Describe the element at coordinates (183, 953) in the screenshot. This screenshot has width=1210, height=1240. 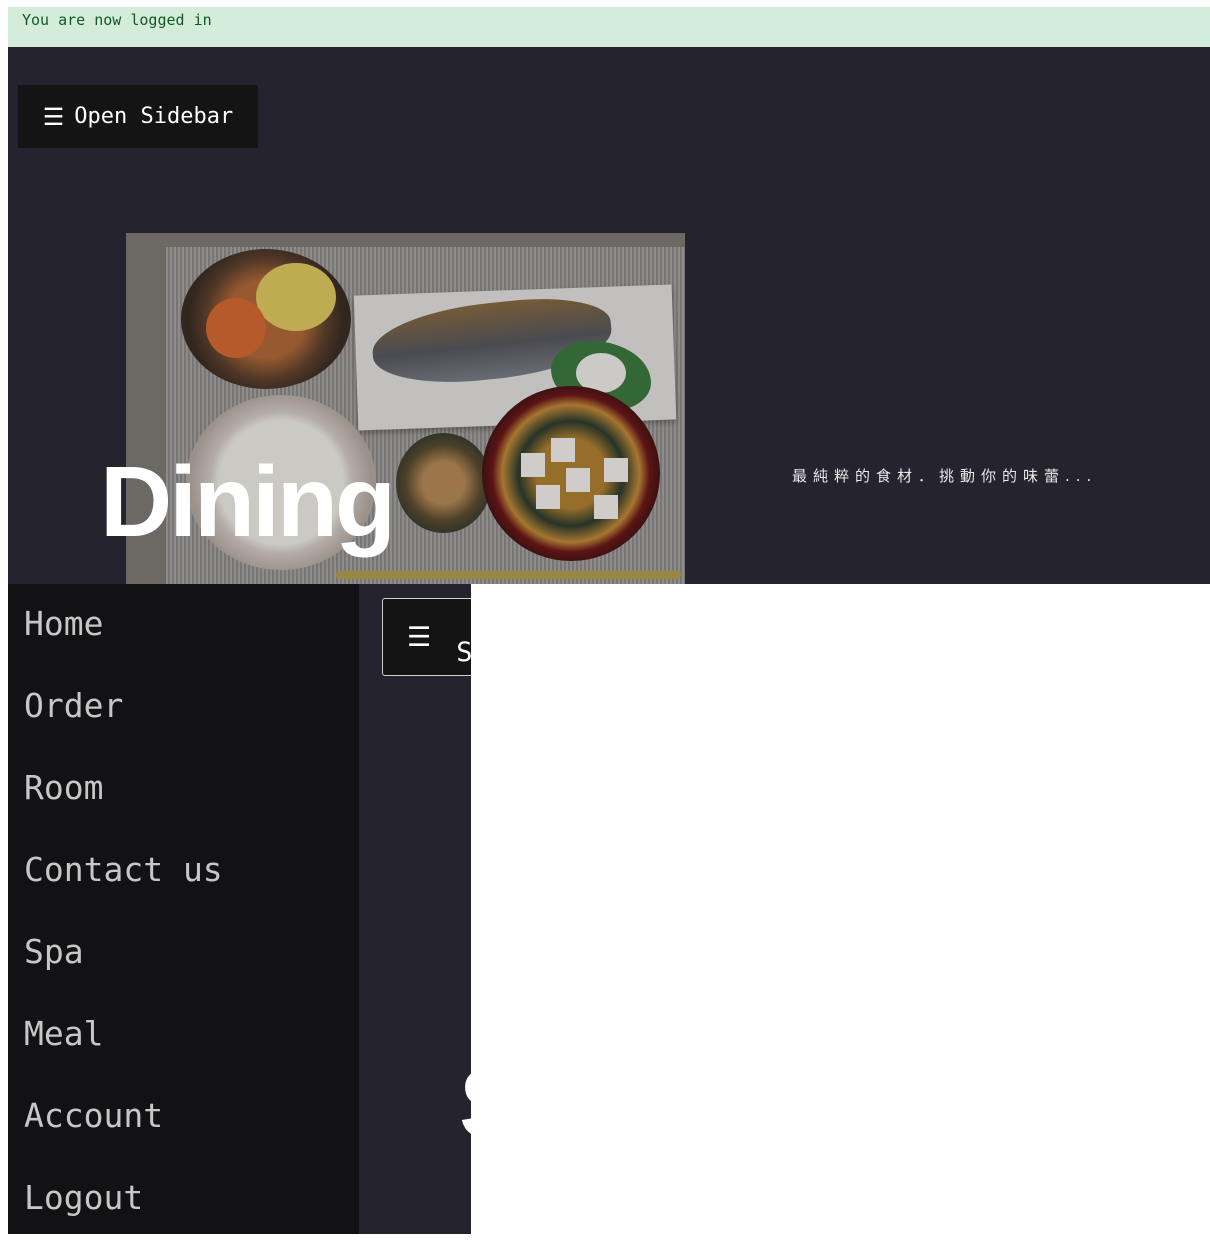
I see `sidebar-item-spa: Spa` at that location.